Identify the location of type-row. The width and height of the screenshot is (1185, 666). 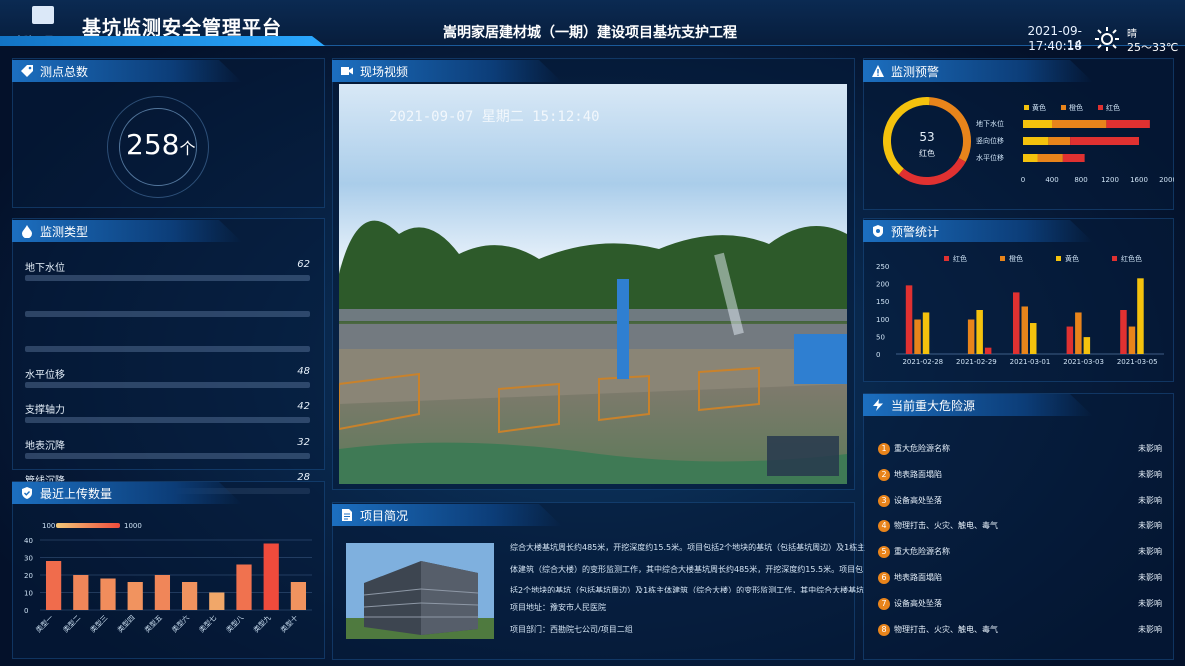
(167, 345).